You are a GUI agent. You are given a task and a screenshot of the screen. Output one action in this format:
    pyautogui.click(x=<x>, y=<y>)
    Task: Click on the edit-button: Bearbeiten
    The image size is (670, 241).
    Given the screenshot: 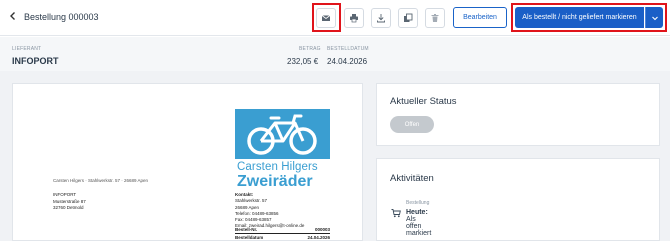 What is the action you would take?
    pyautogui.click(x=480, y=17)
    